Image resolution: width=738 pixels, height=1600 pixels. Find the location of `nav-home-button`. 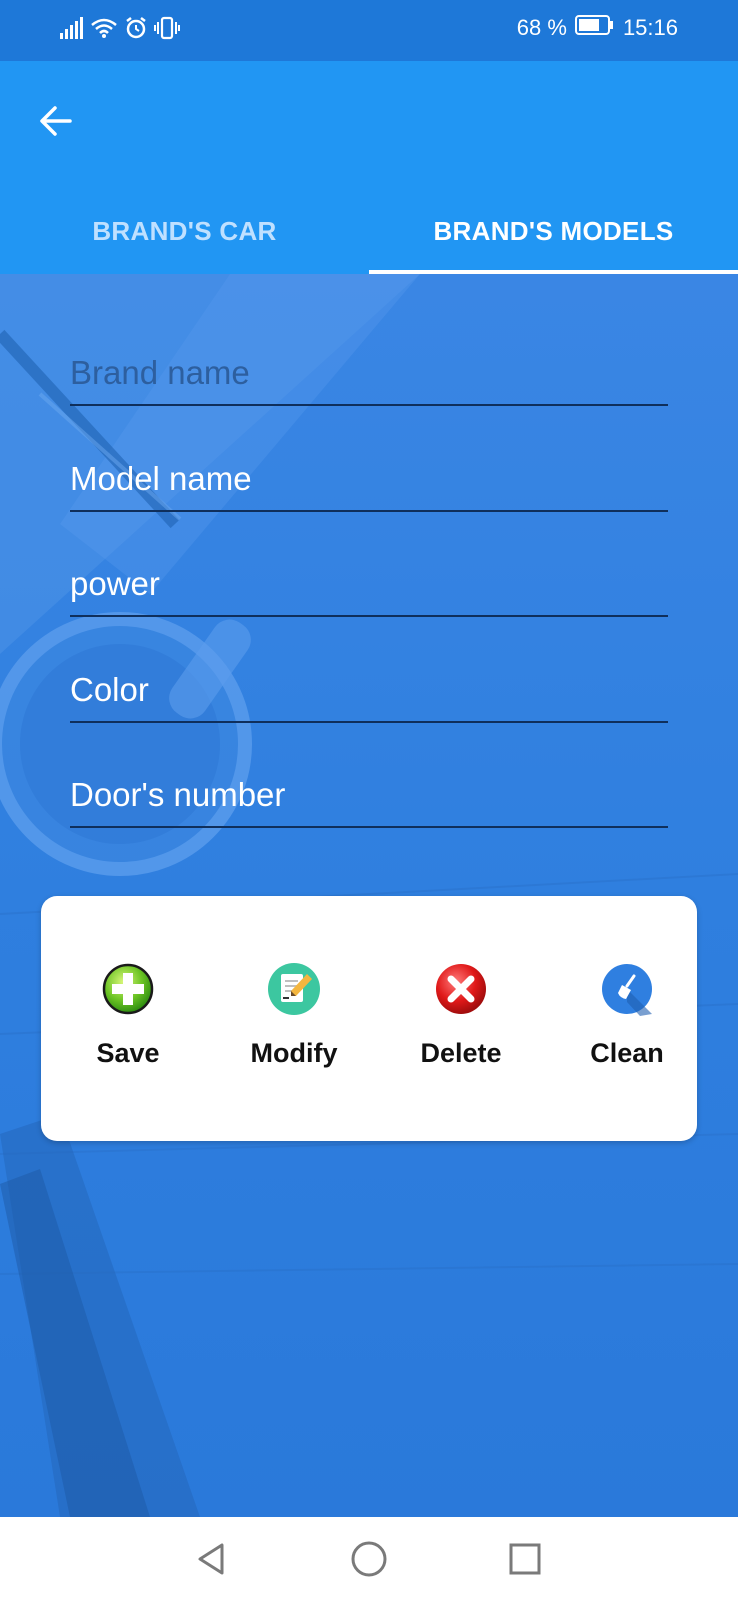

nav-home-button is located at coordinates (369, 1559).